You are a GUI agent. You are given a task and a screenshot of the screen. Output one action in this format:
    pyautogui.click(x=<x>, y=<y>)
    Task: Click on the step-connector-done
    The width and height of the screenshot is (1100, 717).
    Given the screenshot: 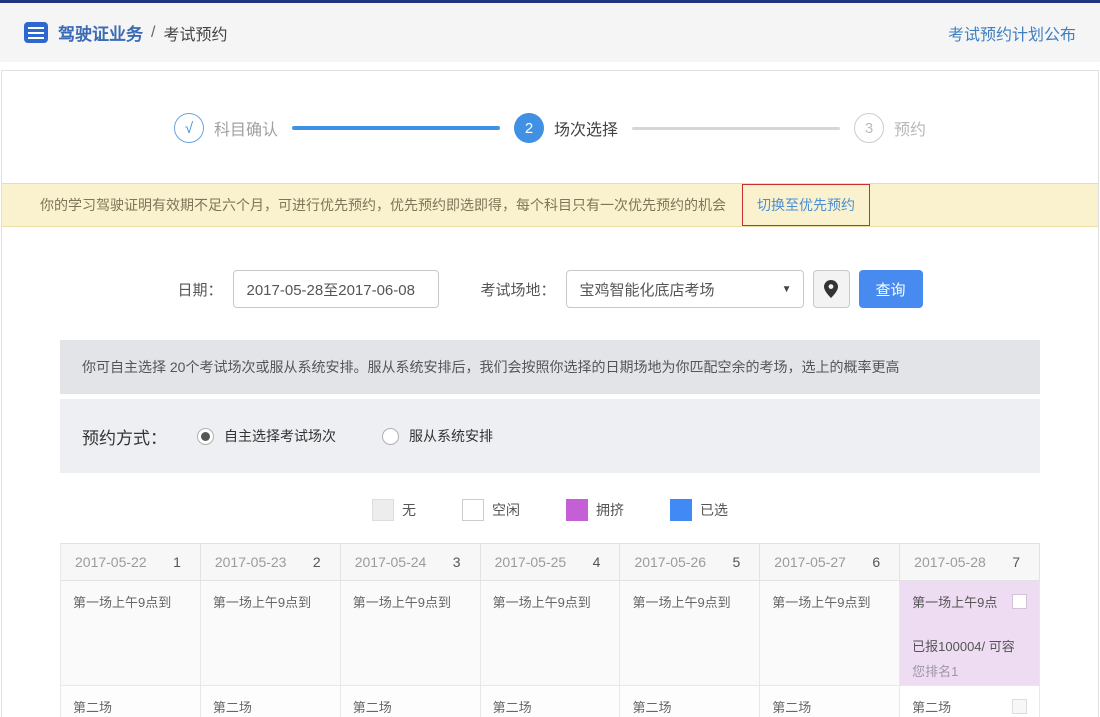 What is the action you would take?
    pyautogui.click(x=395, y=128)
    